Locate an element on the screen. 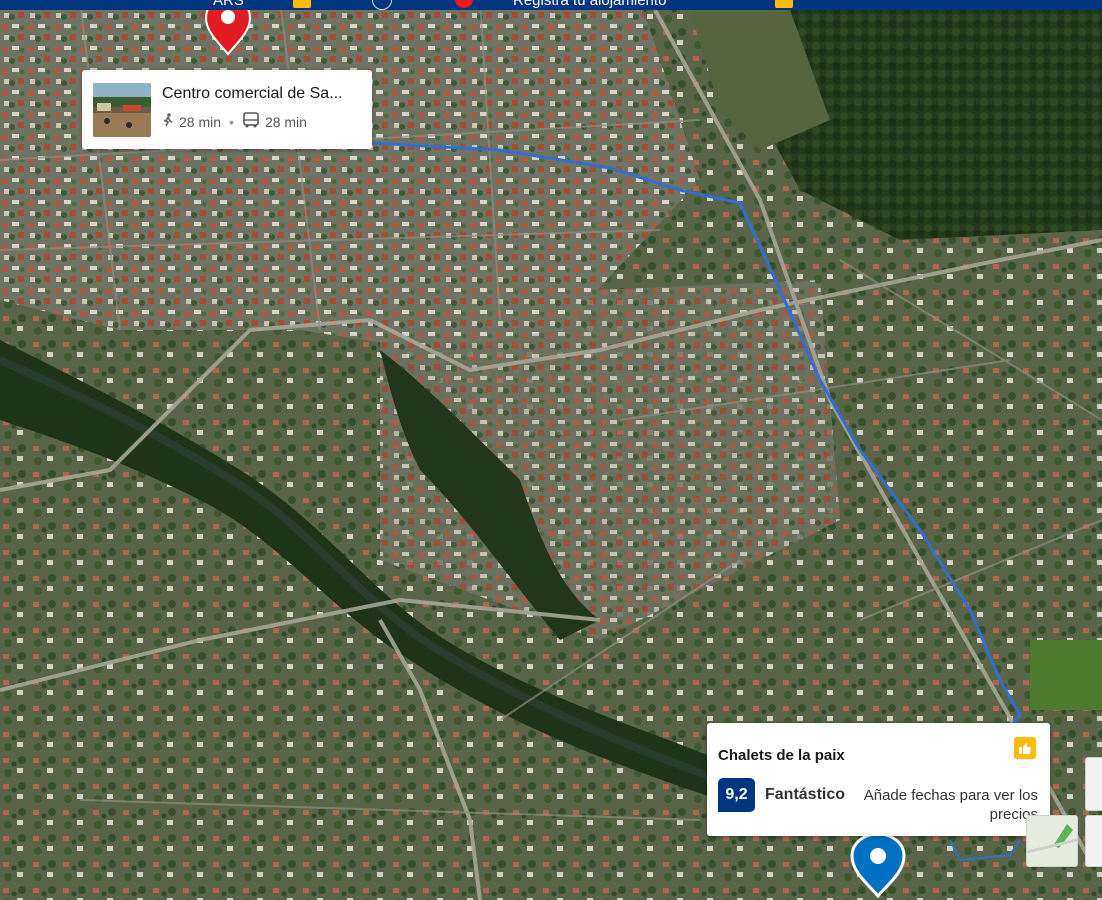 The image size is (1102, 900). thumbs-up-icon is located at coordinates (1025, 748).